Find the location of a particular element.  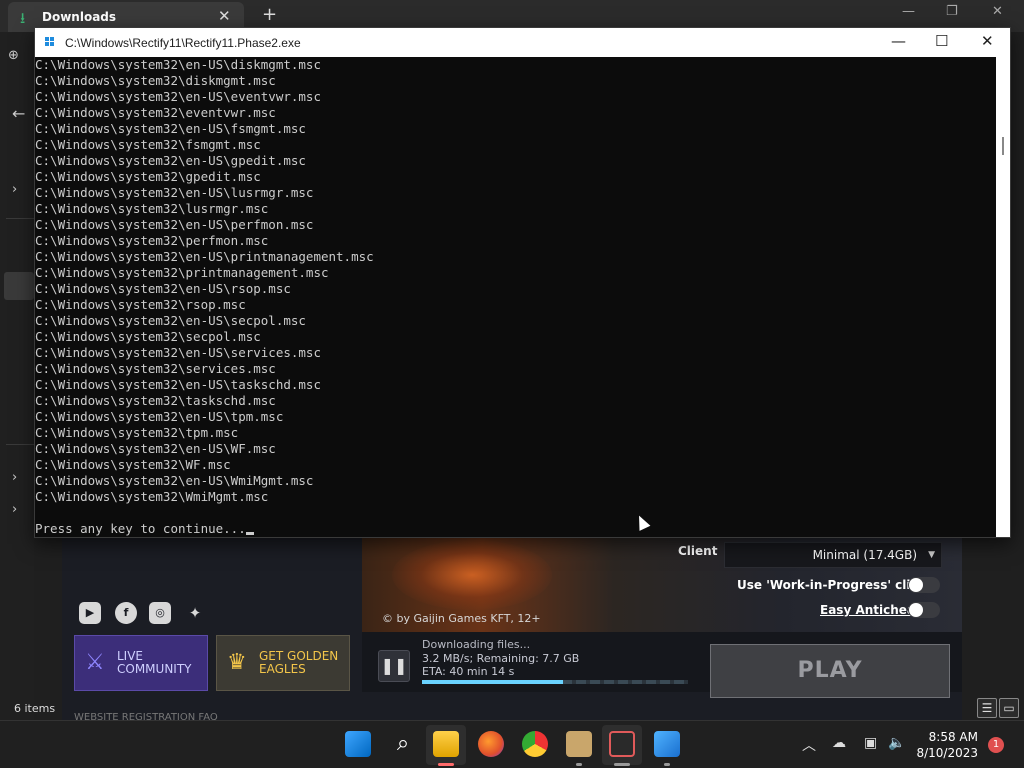

explorer-nav-pane: ⊕ ← › › › is located at coordinates (17, 376).